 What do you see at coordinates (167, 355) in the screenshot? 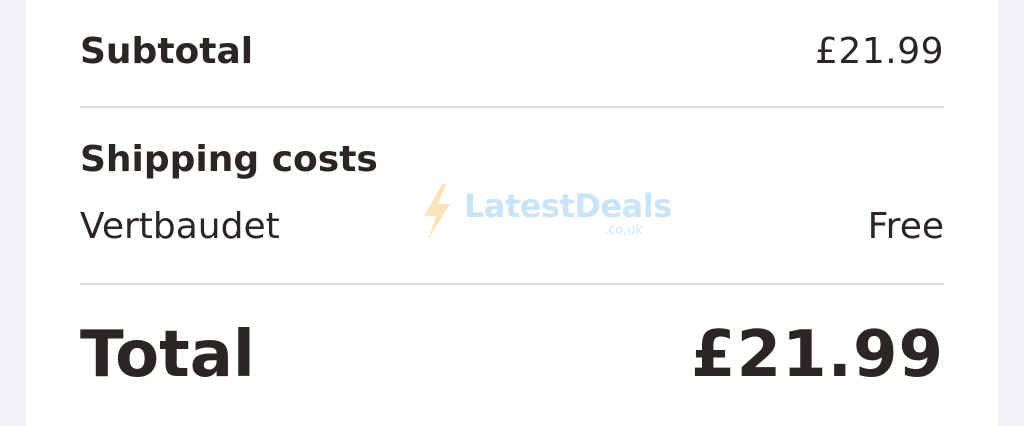
I see `total-label: Total` at bounding box center [167, 355].